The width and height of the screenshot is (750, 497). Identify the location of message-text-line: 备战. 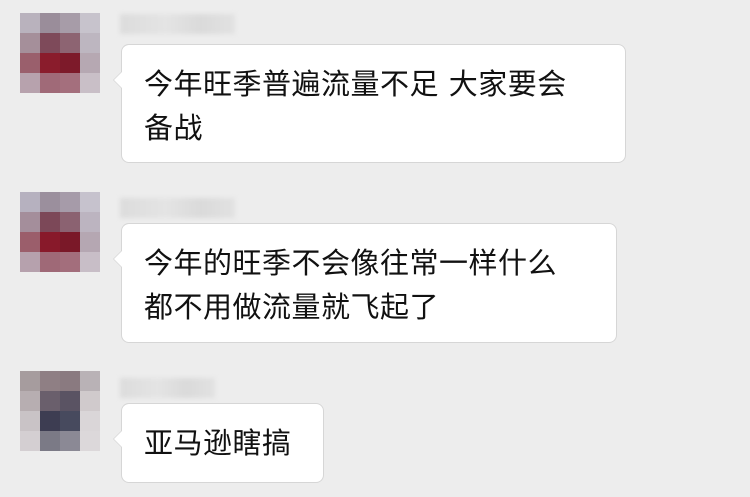
(174, 128).